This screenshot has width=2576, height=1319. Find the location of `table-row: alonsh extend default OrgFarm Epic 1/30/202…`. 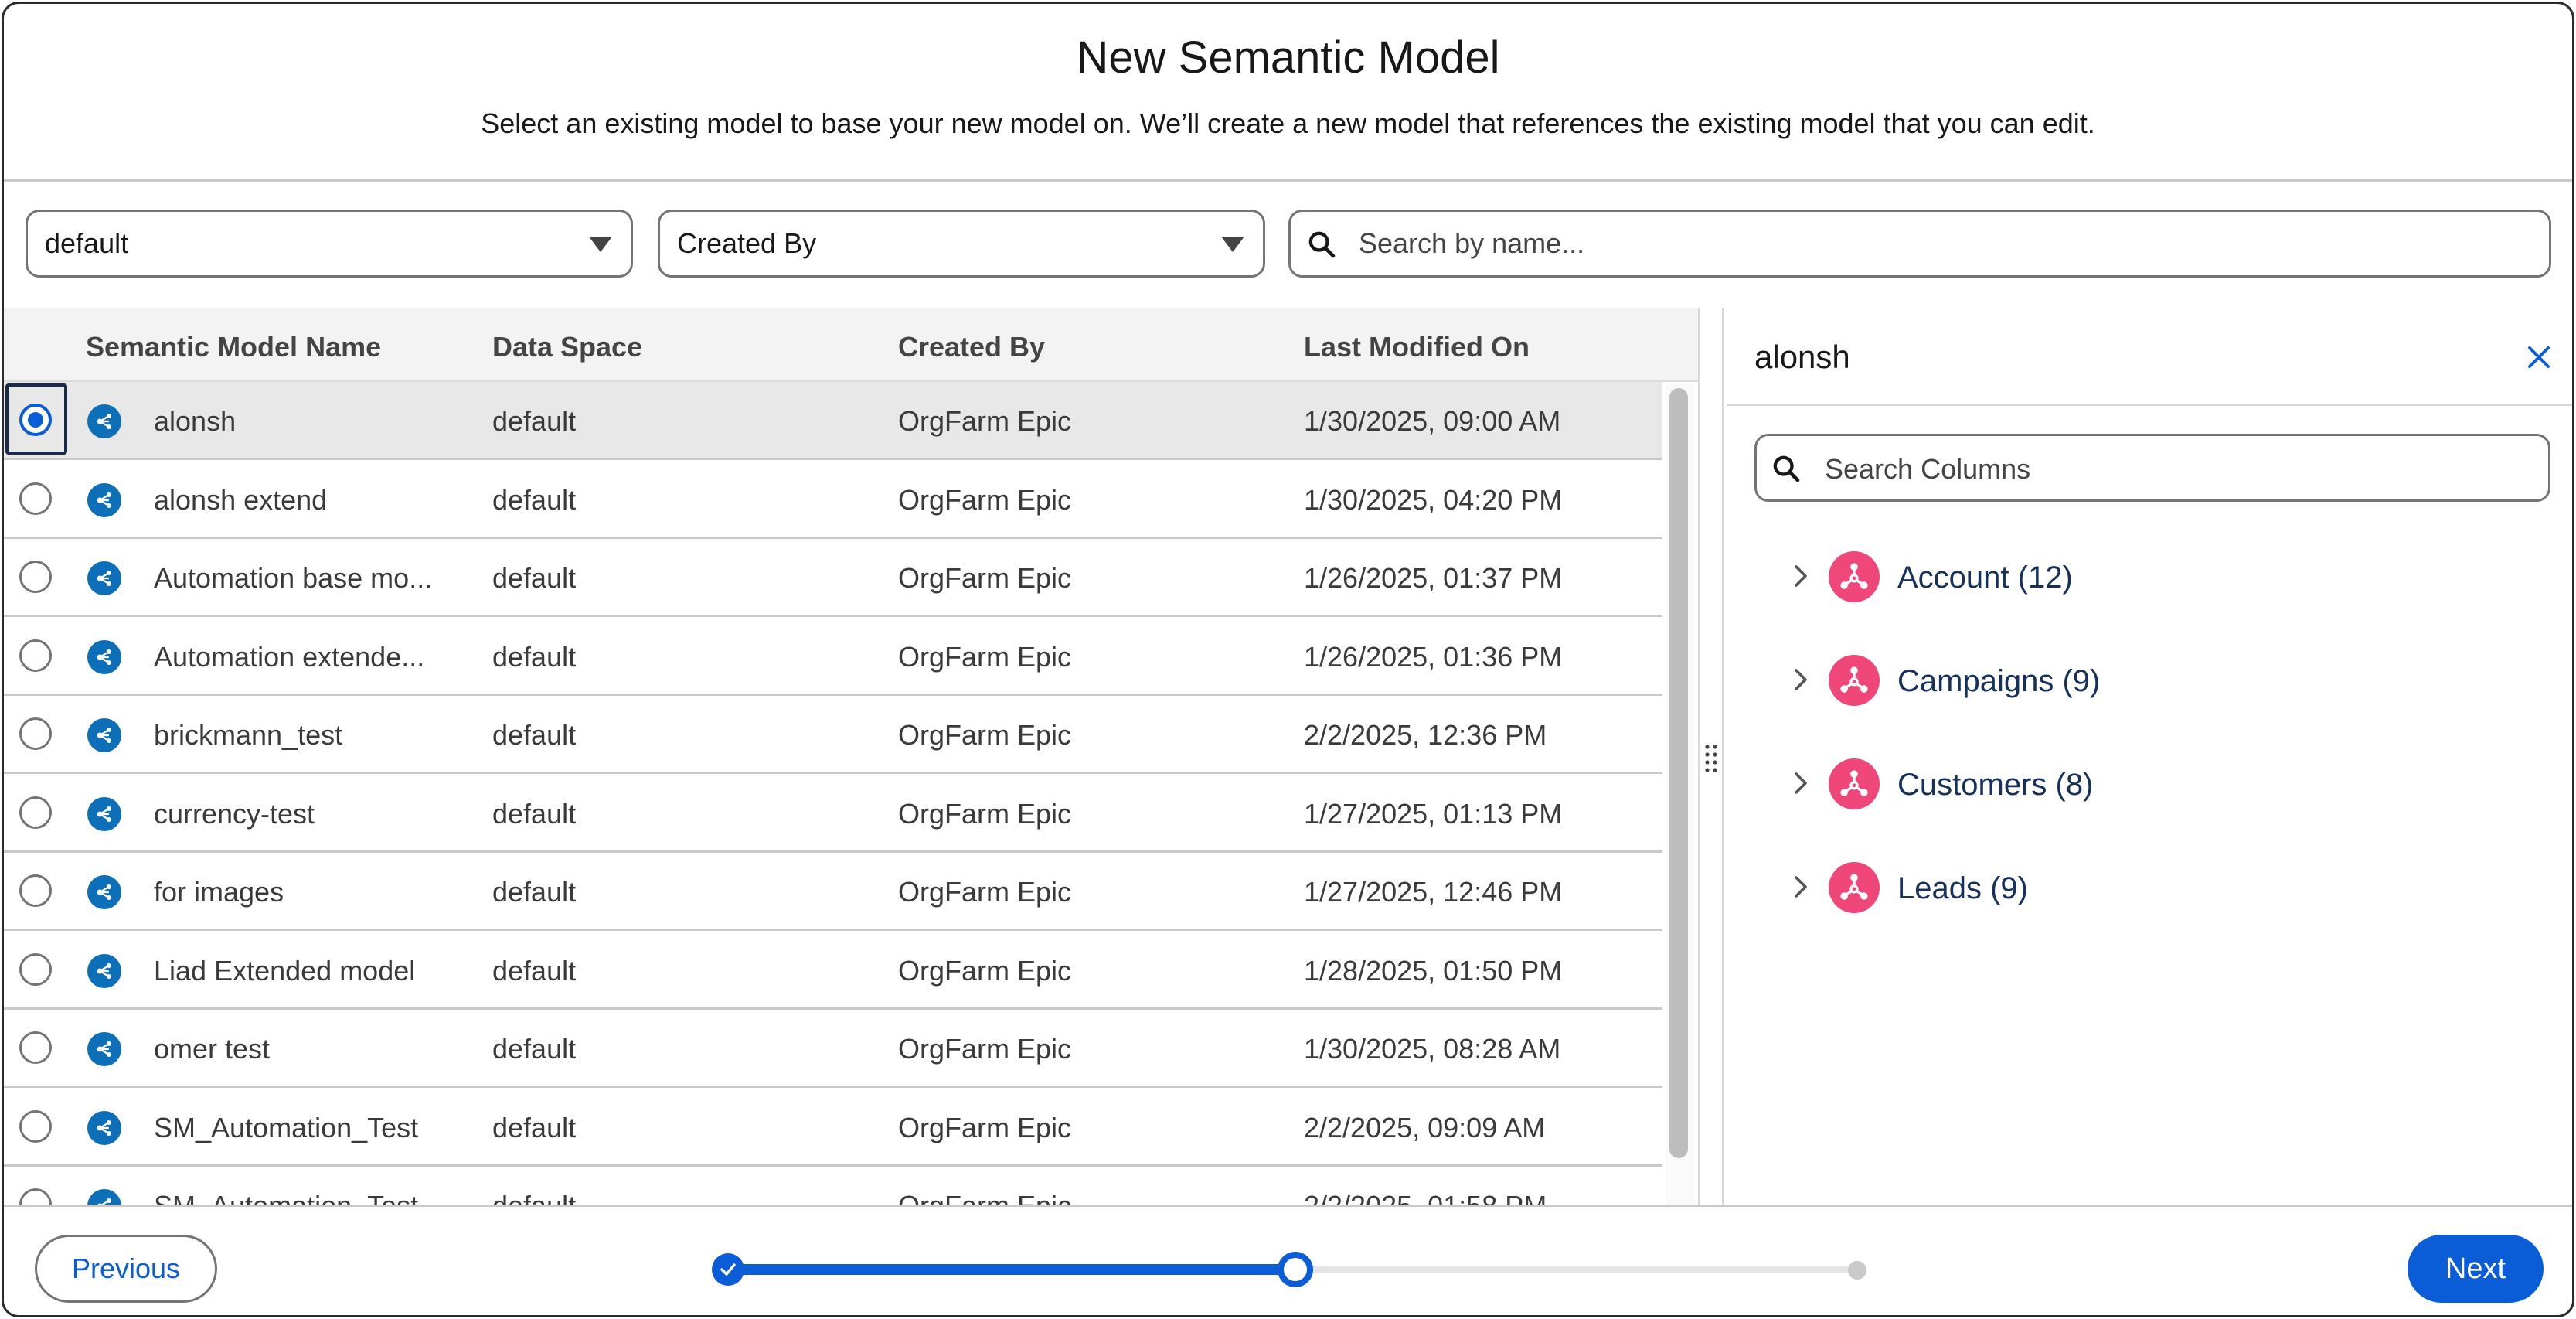

table-row: alonsh extend default OrgFarm Epic 1/30/202… is located at coordinates (833, 500).